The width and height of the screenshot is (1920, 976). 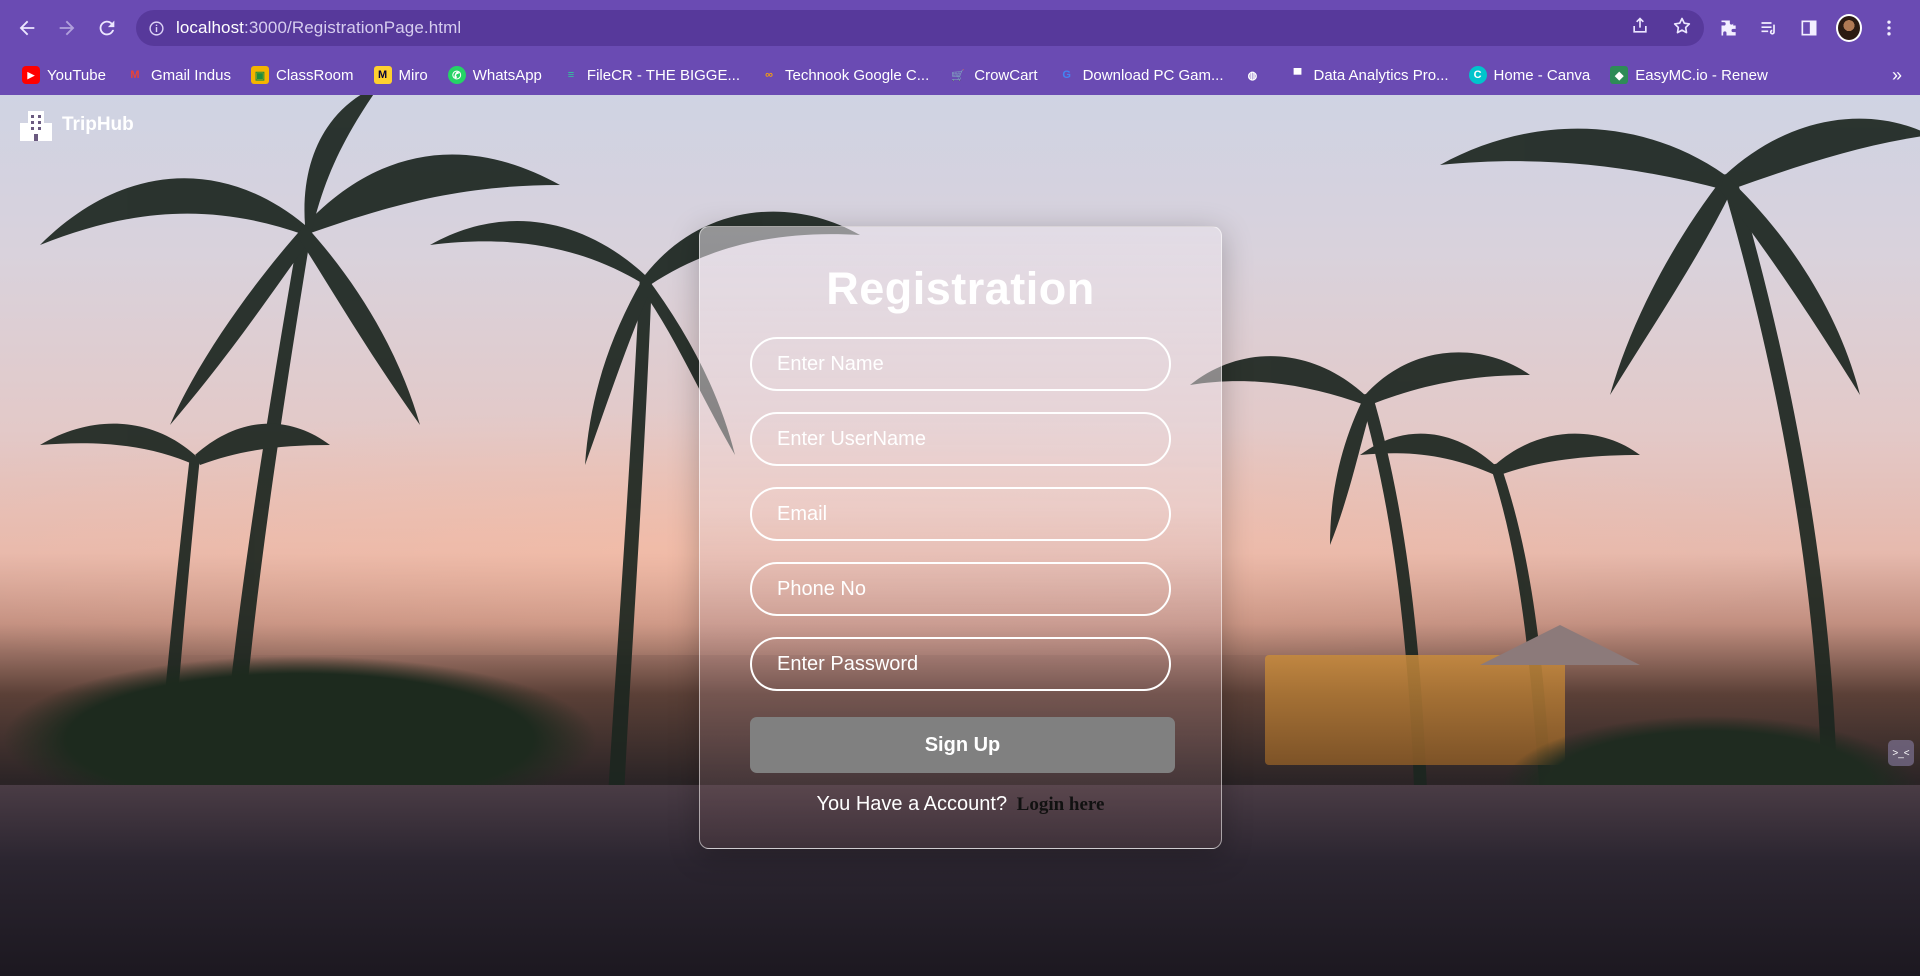 I want to click on bookmark-item: ◍, so click(x=1255, y=75).